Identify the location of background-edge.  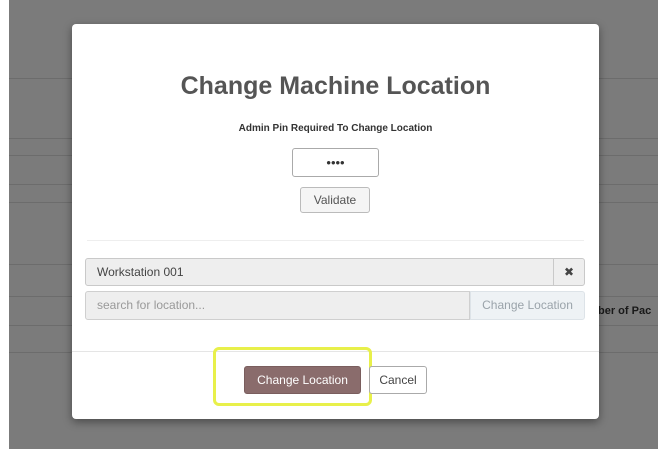
(4, 224).